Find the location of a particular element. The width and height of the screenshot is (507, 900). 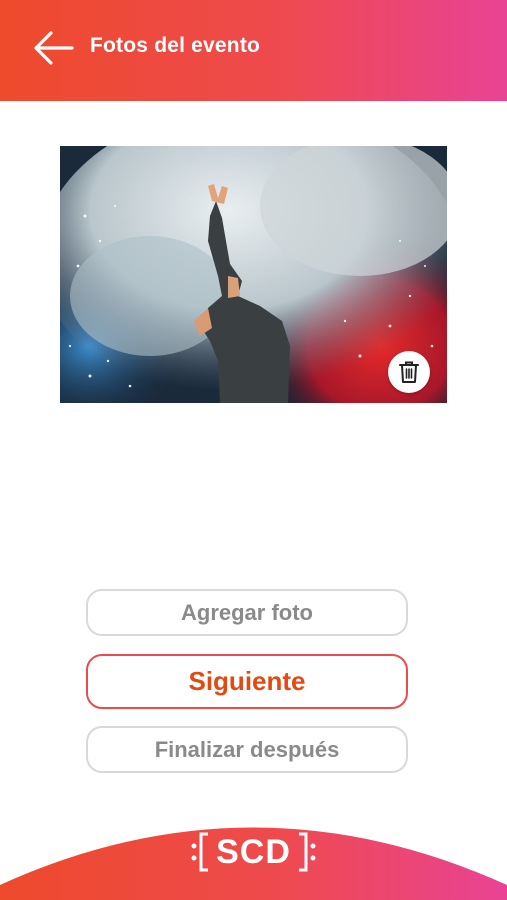

back-button is located at coordinates (53, 48).